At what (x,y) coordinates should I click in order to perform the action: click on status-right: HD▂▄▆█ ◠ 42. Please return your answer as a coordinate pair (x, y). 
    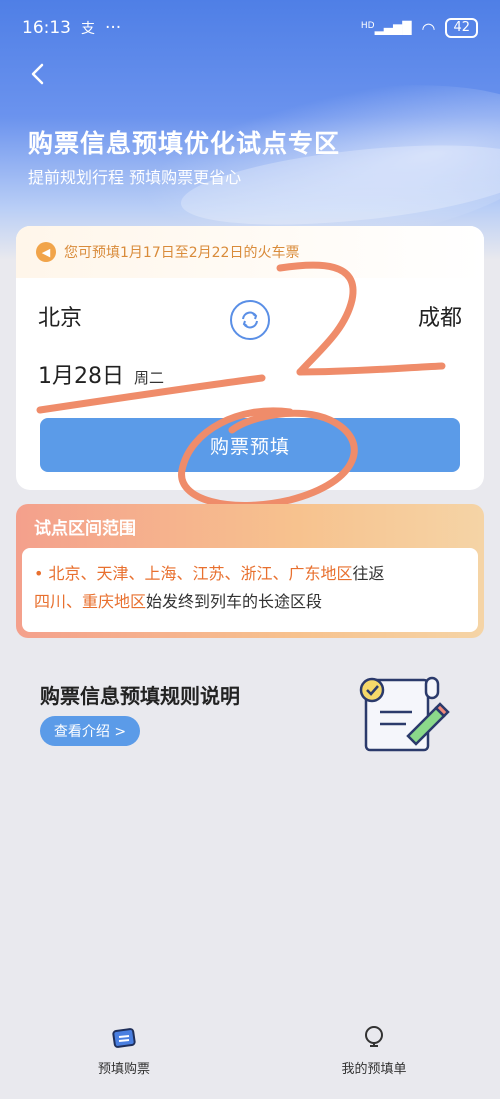
    Looking at the image, I should click on (419, 28).